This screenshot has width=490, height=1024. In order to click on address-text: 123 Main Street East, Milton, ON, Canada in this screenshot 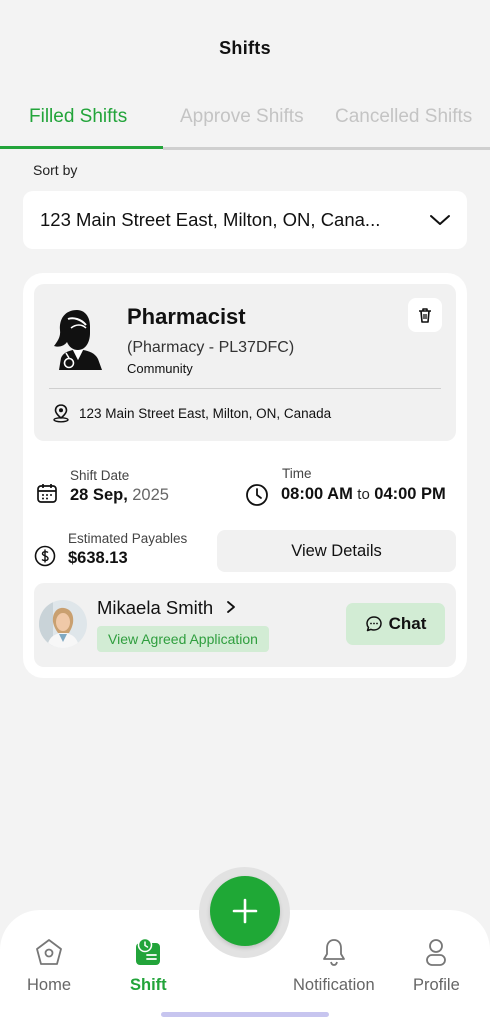, I will do `click(205, 413)`.